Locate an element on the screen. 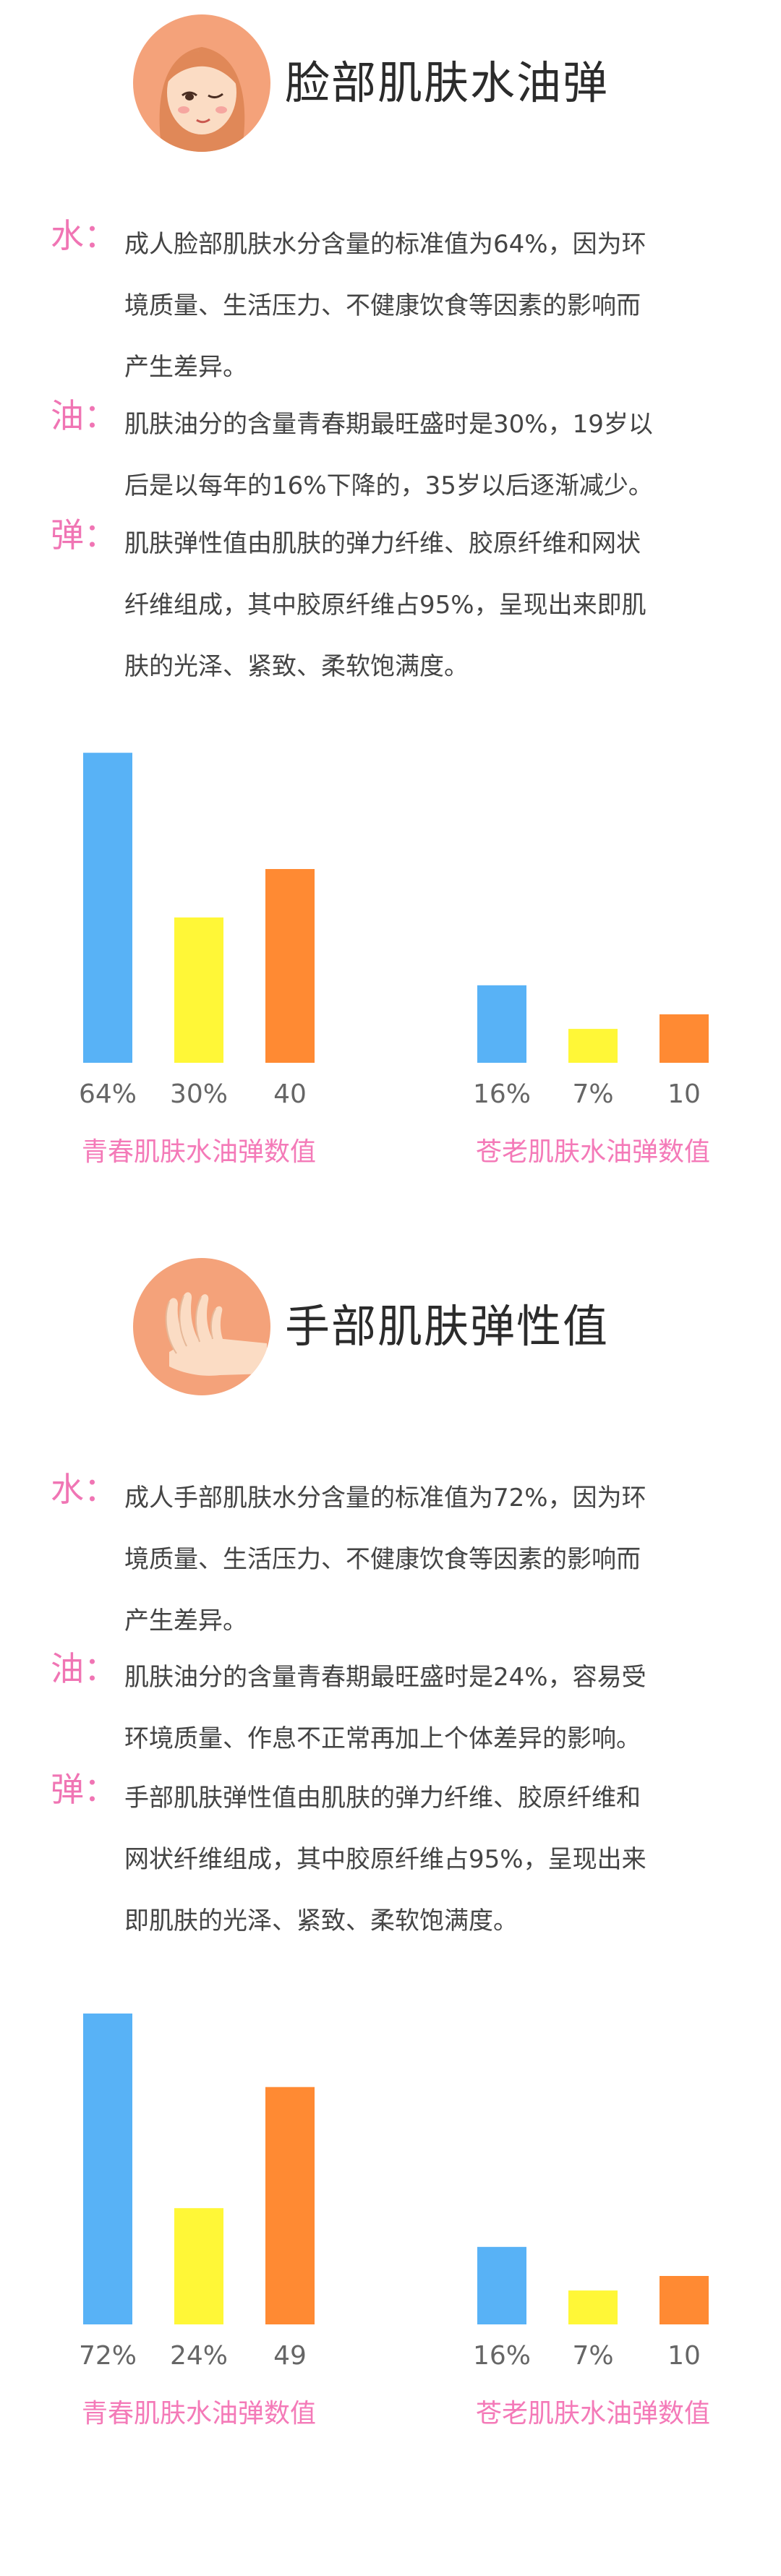 The image size is (781, 2576). bar-value-label: 24% is located at coordinates (199, 2356).